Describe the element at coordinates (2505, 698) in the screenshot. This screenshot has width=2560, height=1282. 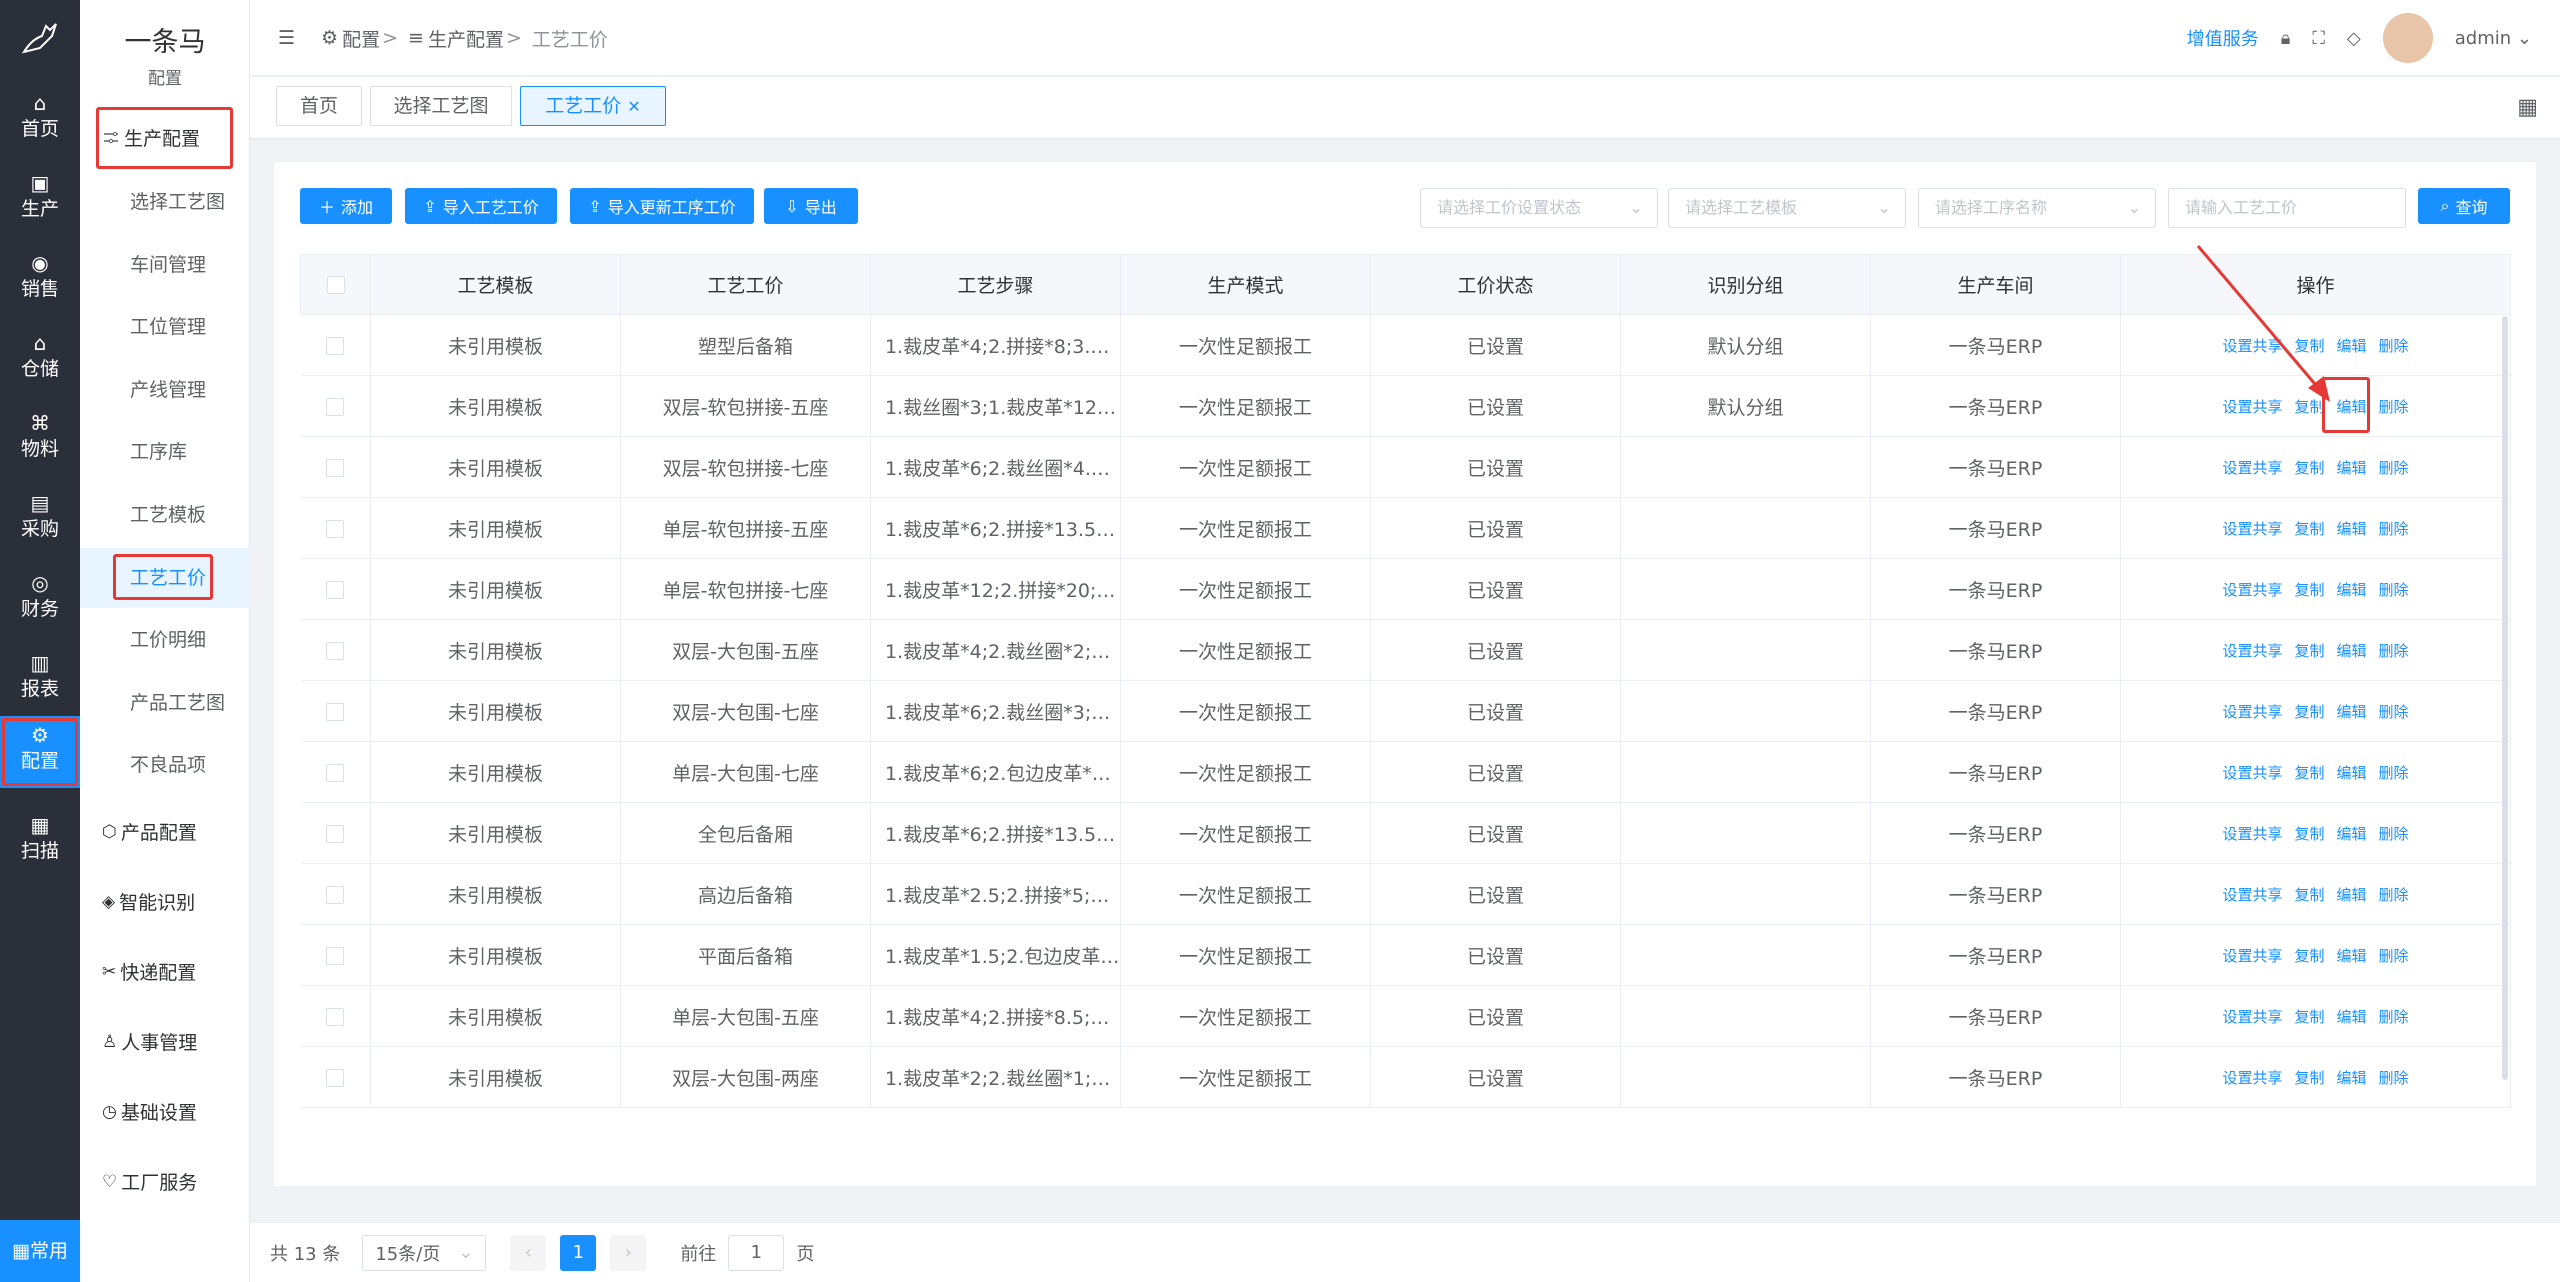
I see `table-scrollbar` at that location.